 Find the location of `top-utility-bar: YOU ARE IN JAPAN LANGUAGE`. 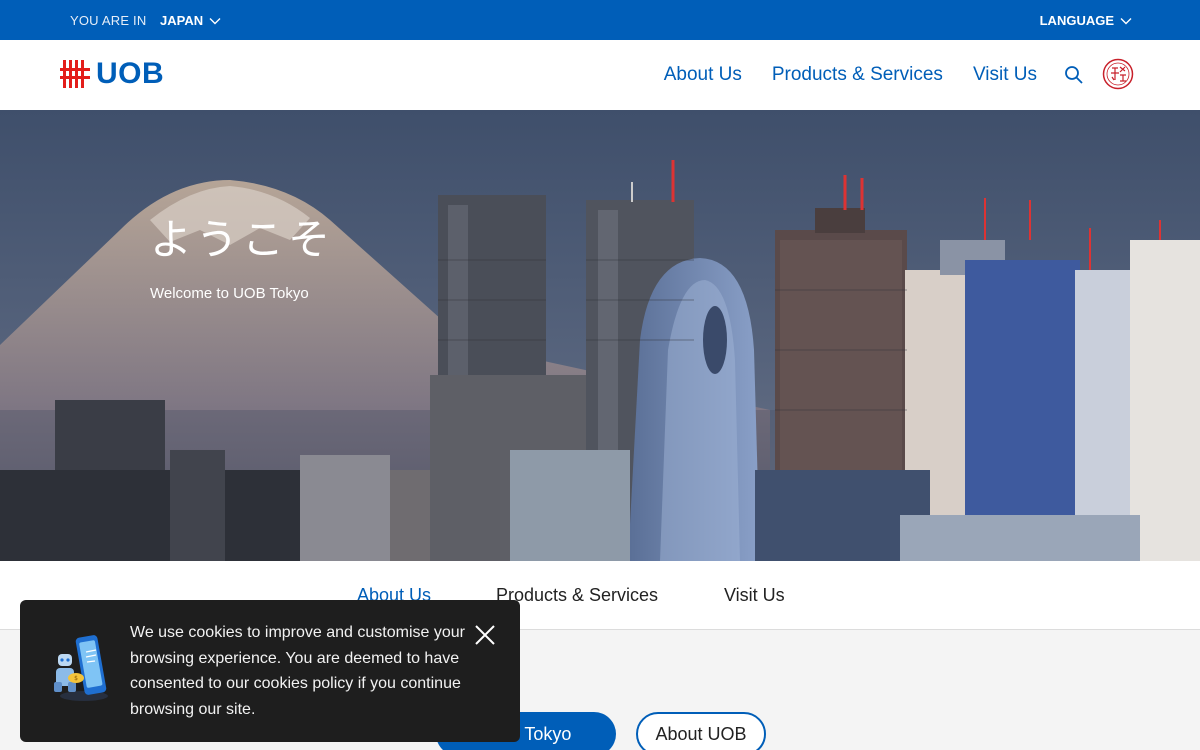

top-utility-bar: YOU ARE IN JAPAN LANGUAGE is located at coordinates (600, 20).